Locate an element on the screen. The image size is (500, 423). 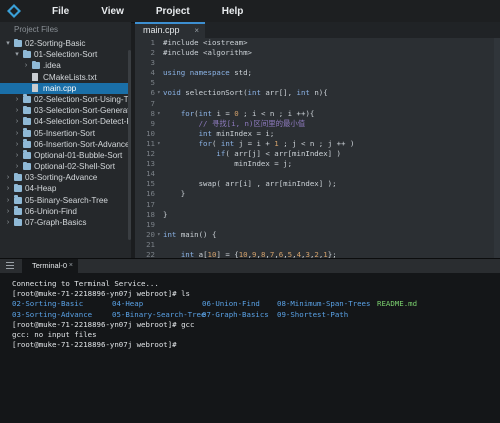
tree-item-label: 04-Heap is located at coordinates (41, 189).